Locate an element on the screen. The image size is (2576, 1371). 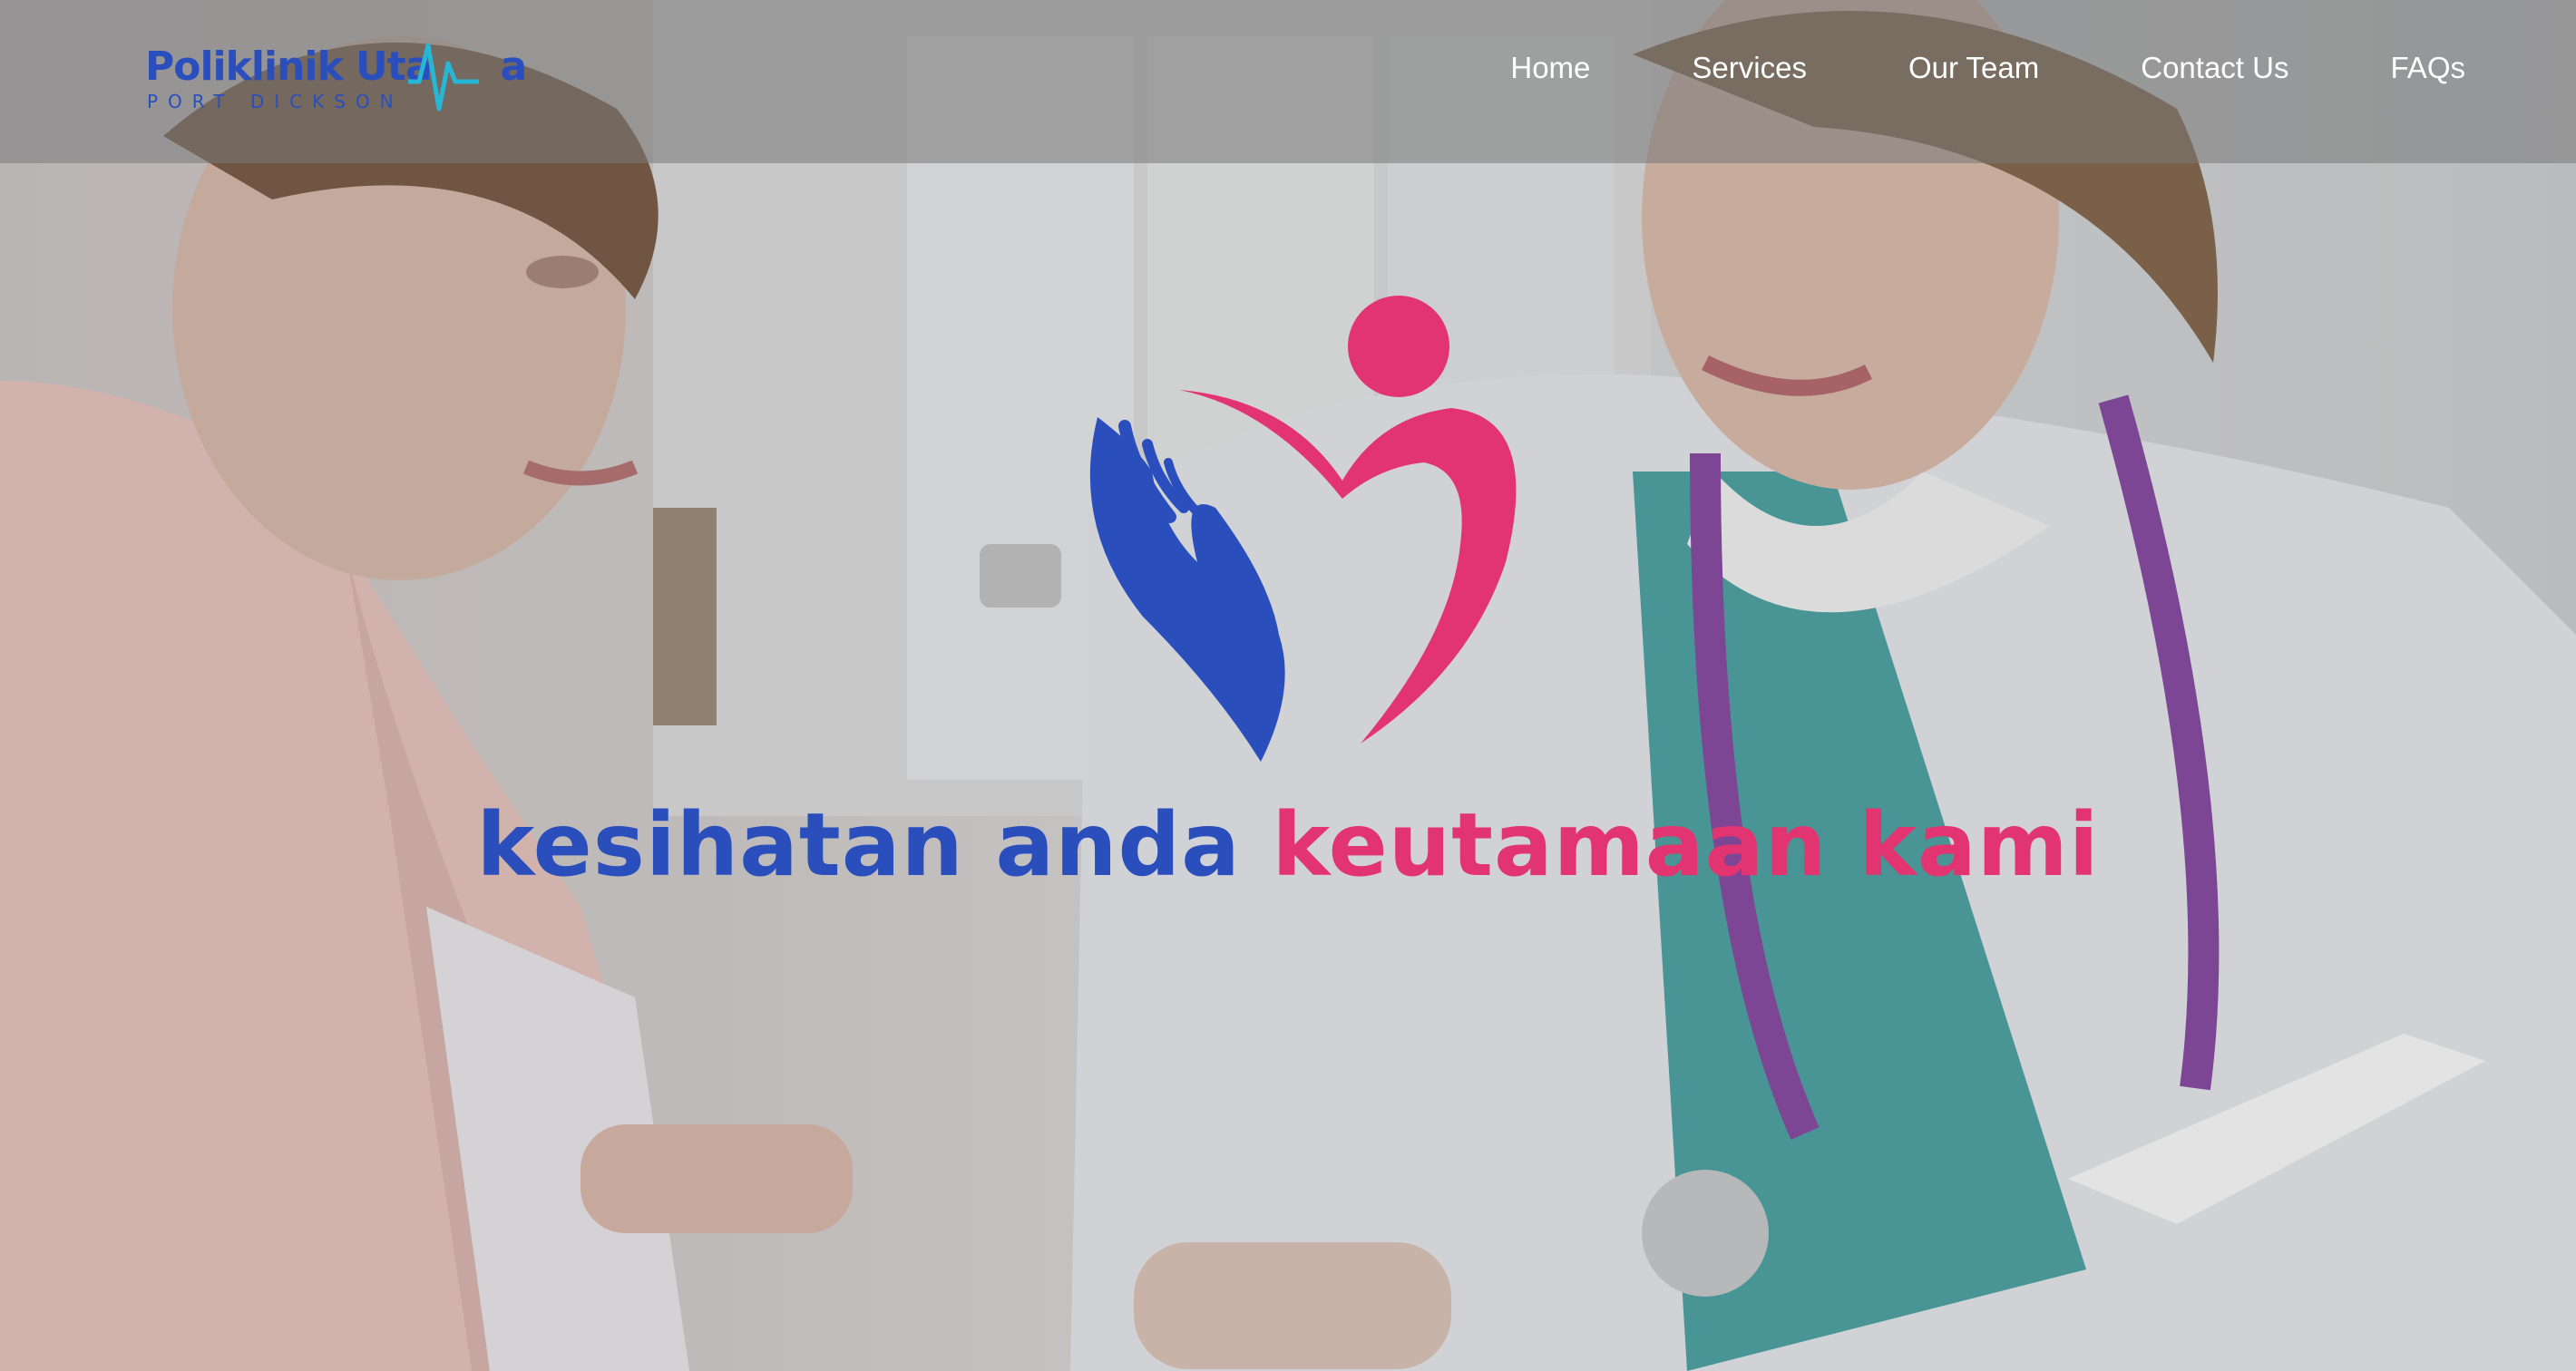
slogan-part-2: keutamaan kami is located at coordinates (1686, 845).